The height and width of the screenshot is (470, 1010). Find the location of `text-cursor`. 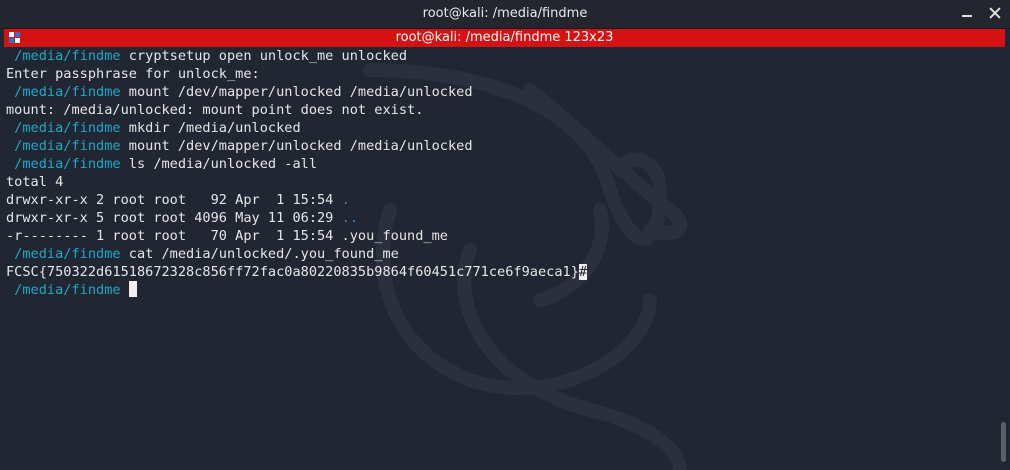

text-cursor is located at coordinates (132, 289).